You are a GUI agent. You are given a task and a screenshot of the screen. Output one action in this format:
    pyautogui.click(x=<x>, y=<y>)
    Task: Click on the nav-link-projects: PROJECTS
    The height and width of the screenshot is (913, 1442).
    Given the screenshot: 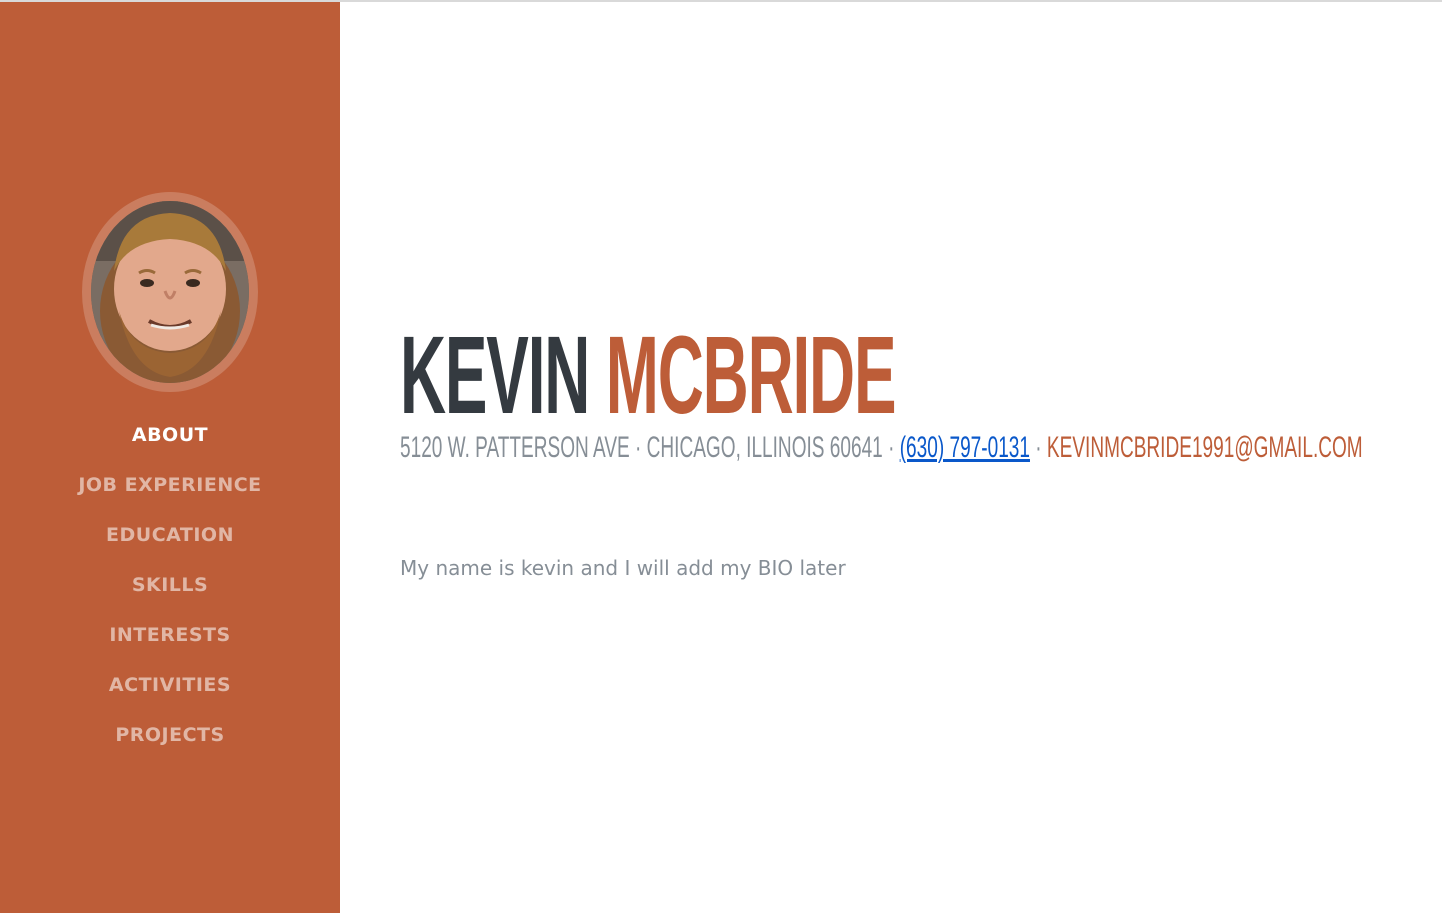 What is the action you would take?
    pyautogui.click(x=169, y=735)
    